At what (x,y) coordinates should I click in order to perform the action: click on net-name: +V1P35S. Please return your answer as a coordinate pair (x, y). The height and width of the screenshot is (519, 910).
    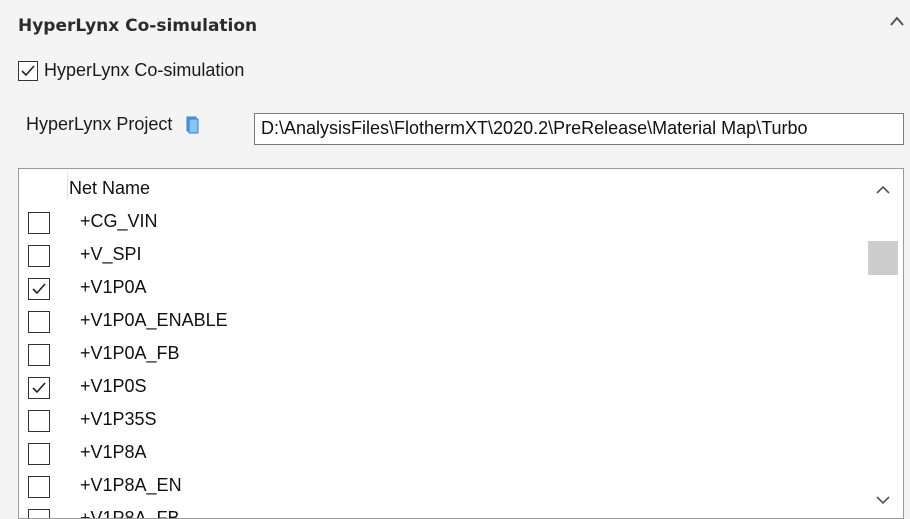
    Looking at the image, I should click on (118, 419).